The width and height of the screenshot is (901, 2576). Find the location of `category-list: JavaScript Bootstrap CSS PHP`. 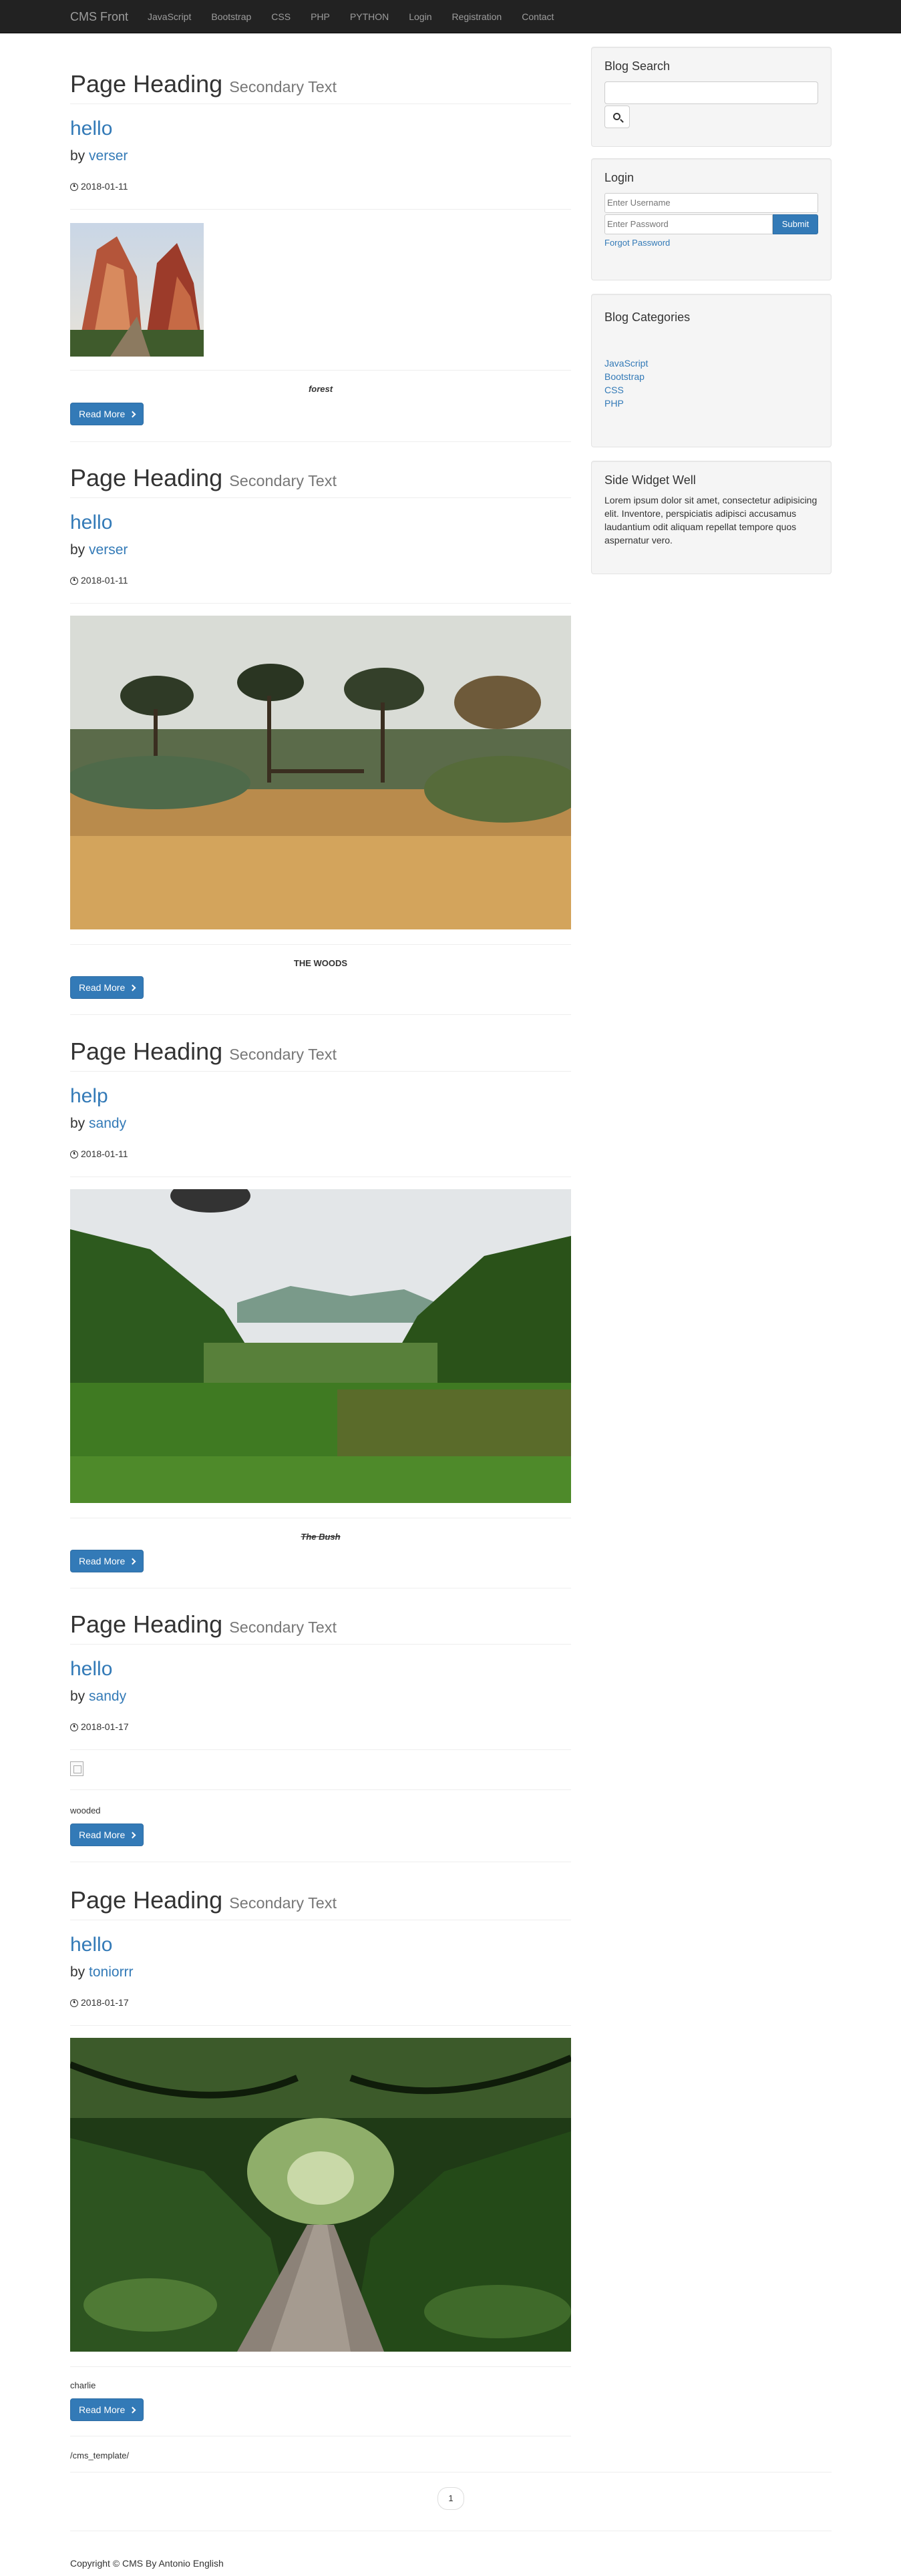

category-list: JavaScript Bootstrap CSS PHP is located at coordinates (711, 383).